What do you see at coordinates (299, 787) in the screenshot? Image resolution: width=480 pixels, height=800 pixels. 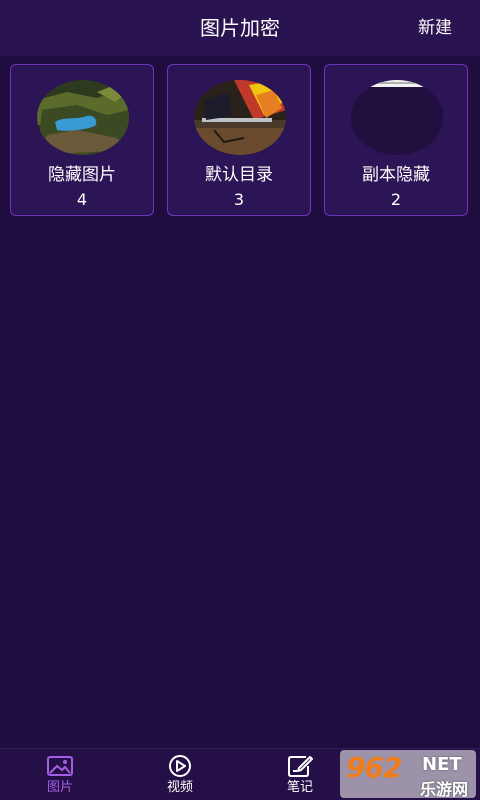 I see `tab-label: 笔记` at bounding box center [299, 787].